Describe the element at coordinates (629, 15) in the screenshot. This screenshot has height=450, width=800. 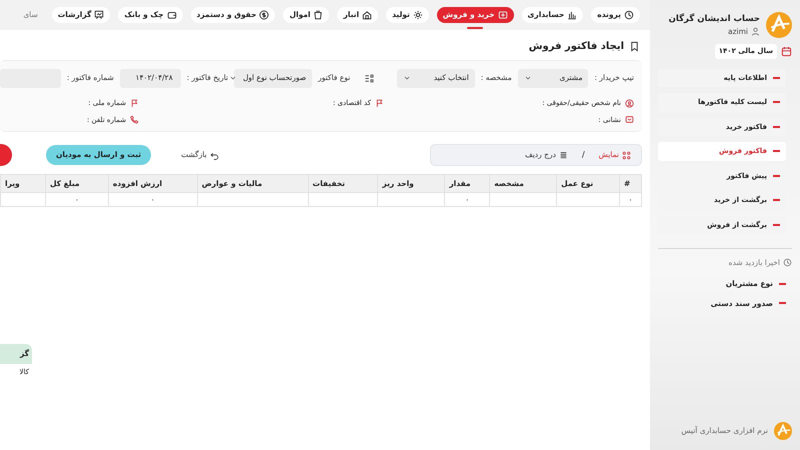
I see `timer-icon` at that location.